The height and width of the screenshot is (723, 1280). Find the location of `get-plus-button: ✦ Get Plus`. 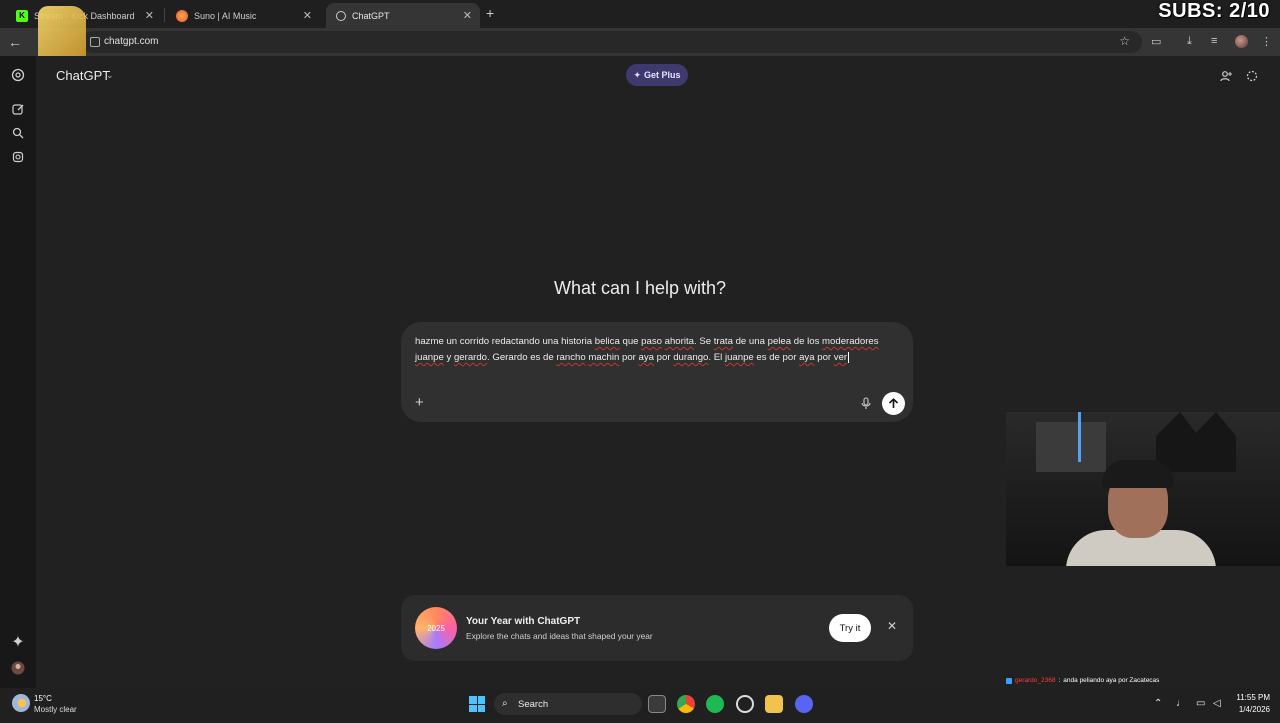

get-plus-button: ✦ Get Plus is located at coordinates (657, 75).